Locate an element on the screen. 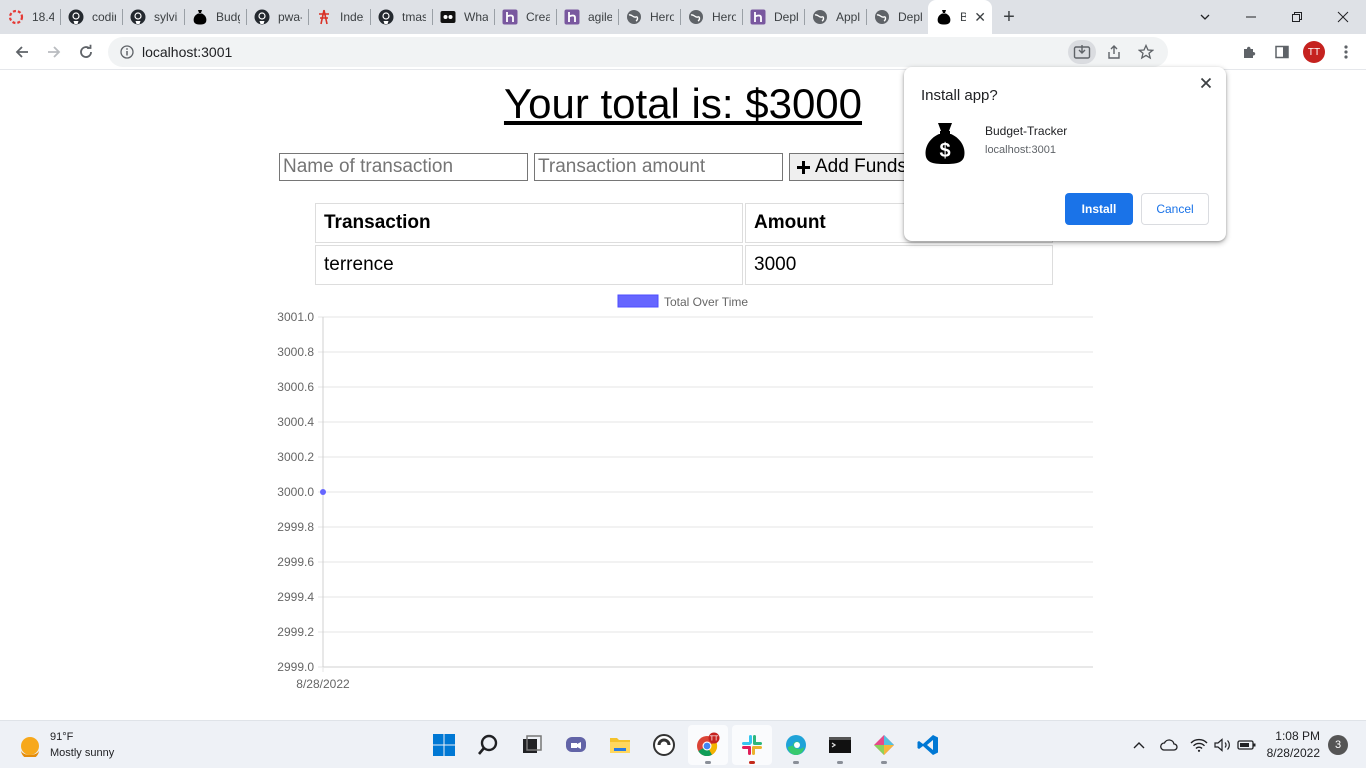 The image size is (1366, 769). tab-label: sylvia is located at coordinates (166, 17).